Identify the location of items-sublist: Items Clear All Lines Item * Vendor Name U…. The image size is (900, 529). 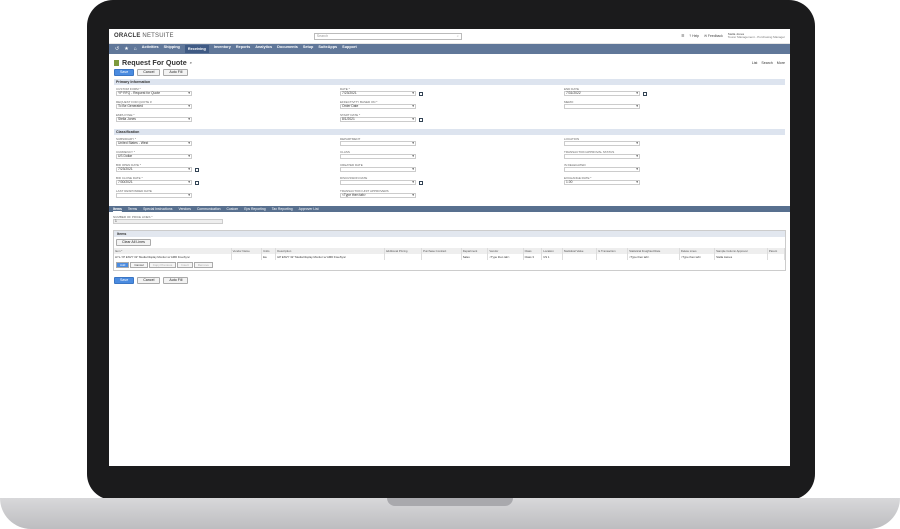
(449, 250).